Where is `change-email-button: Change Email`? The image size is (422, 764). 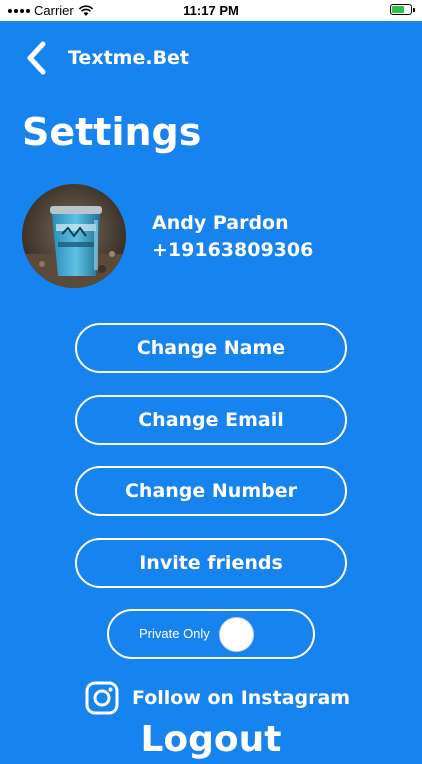 change-email-button: Change Email is located at coordinates (211, 420).